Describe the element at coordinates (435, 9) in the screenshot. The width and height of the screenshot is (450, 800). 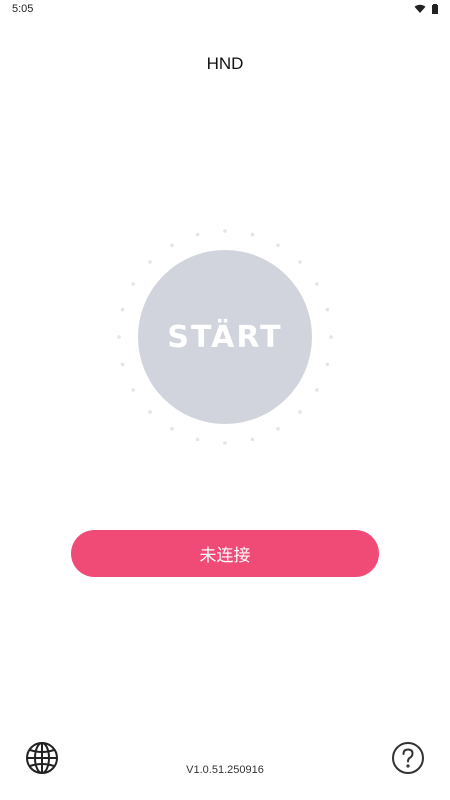
I see `battery-icon` at that location.